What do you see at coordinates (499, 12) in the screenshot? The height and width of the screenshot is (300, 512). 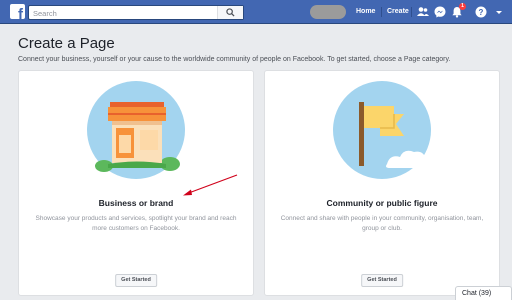 I see `chevron-down-icon` at bounding box center [499, 12].